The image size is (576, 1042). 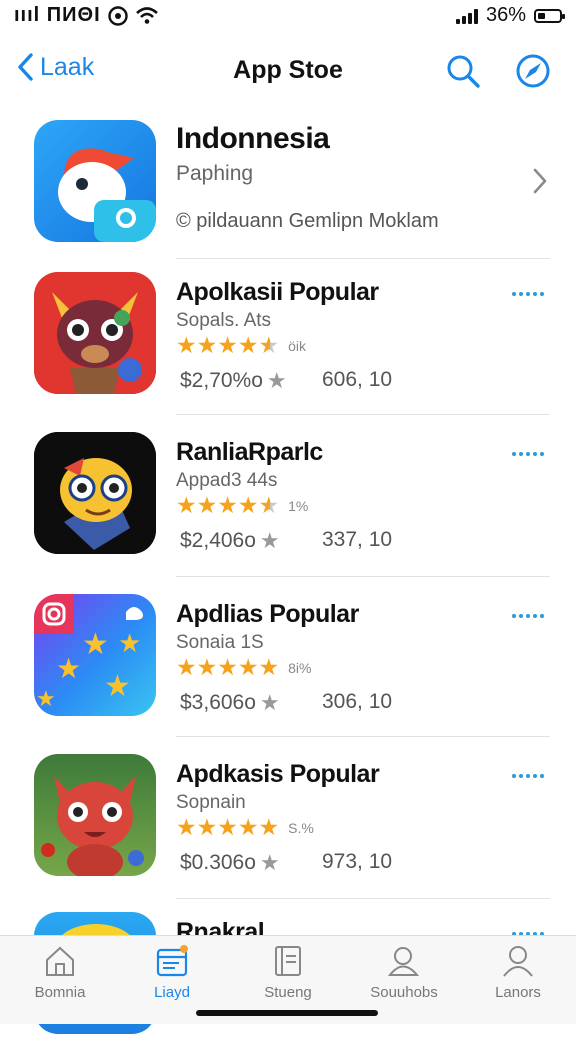 What do you see at coordinates (227, 480) in the screenshot?
I see `app-subtitle: Appad3 44s` at bounding box center [227, 480].